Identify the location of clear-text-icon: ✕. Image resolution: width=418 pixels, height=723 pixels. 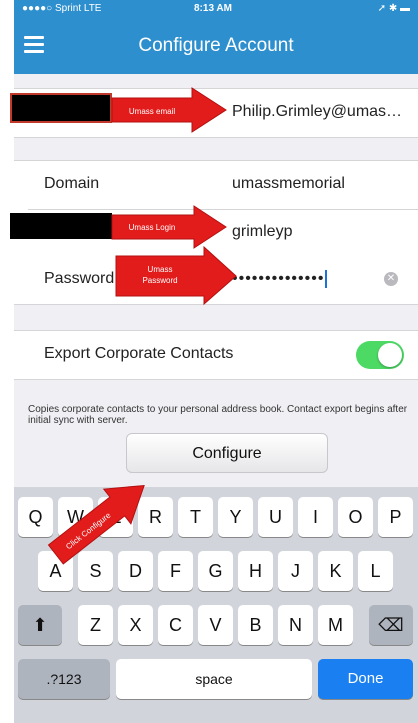
(391, 279).